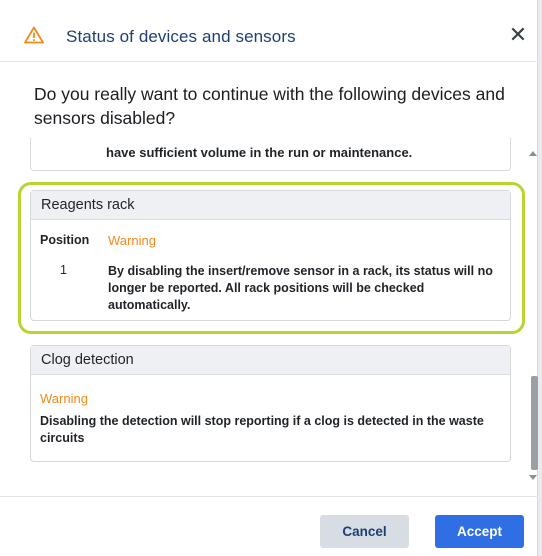 Image resolution: width=542 pixels, height=556 pixels. Describe the element at coordinates (65, 240) in the screenshot. I see `position-header: Position` at that location.